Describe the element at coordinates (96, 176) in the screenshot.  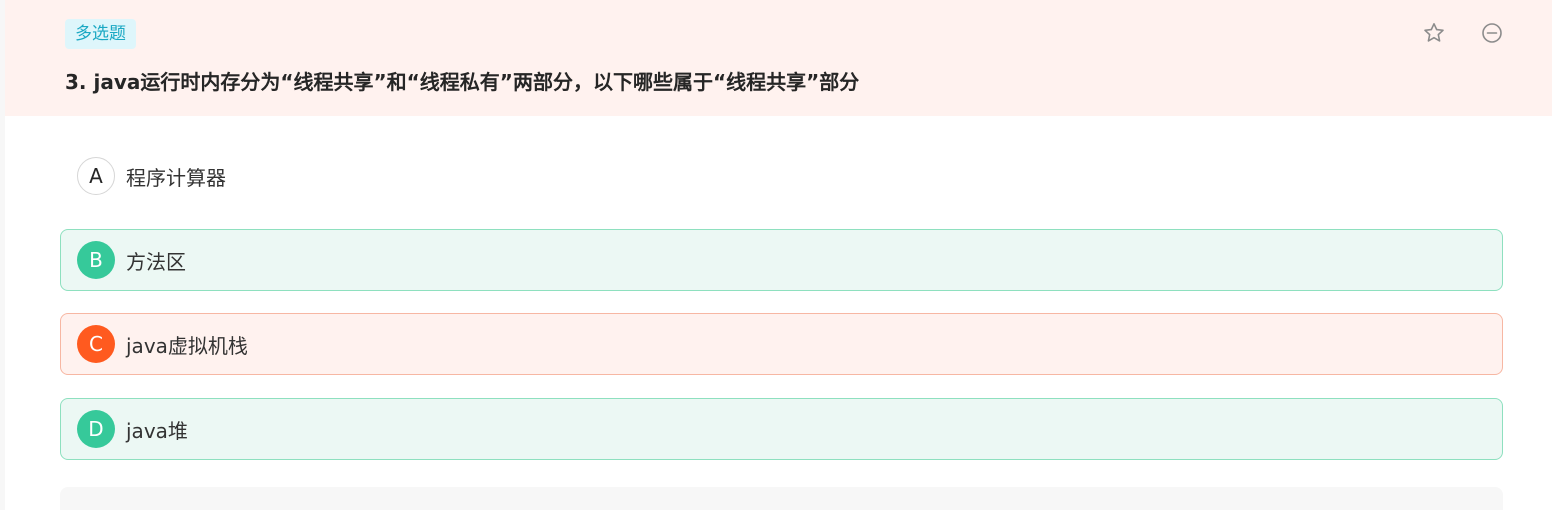
I see `option-letter-a: A` at that location.